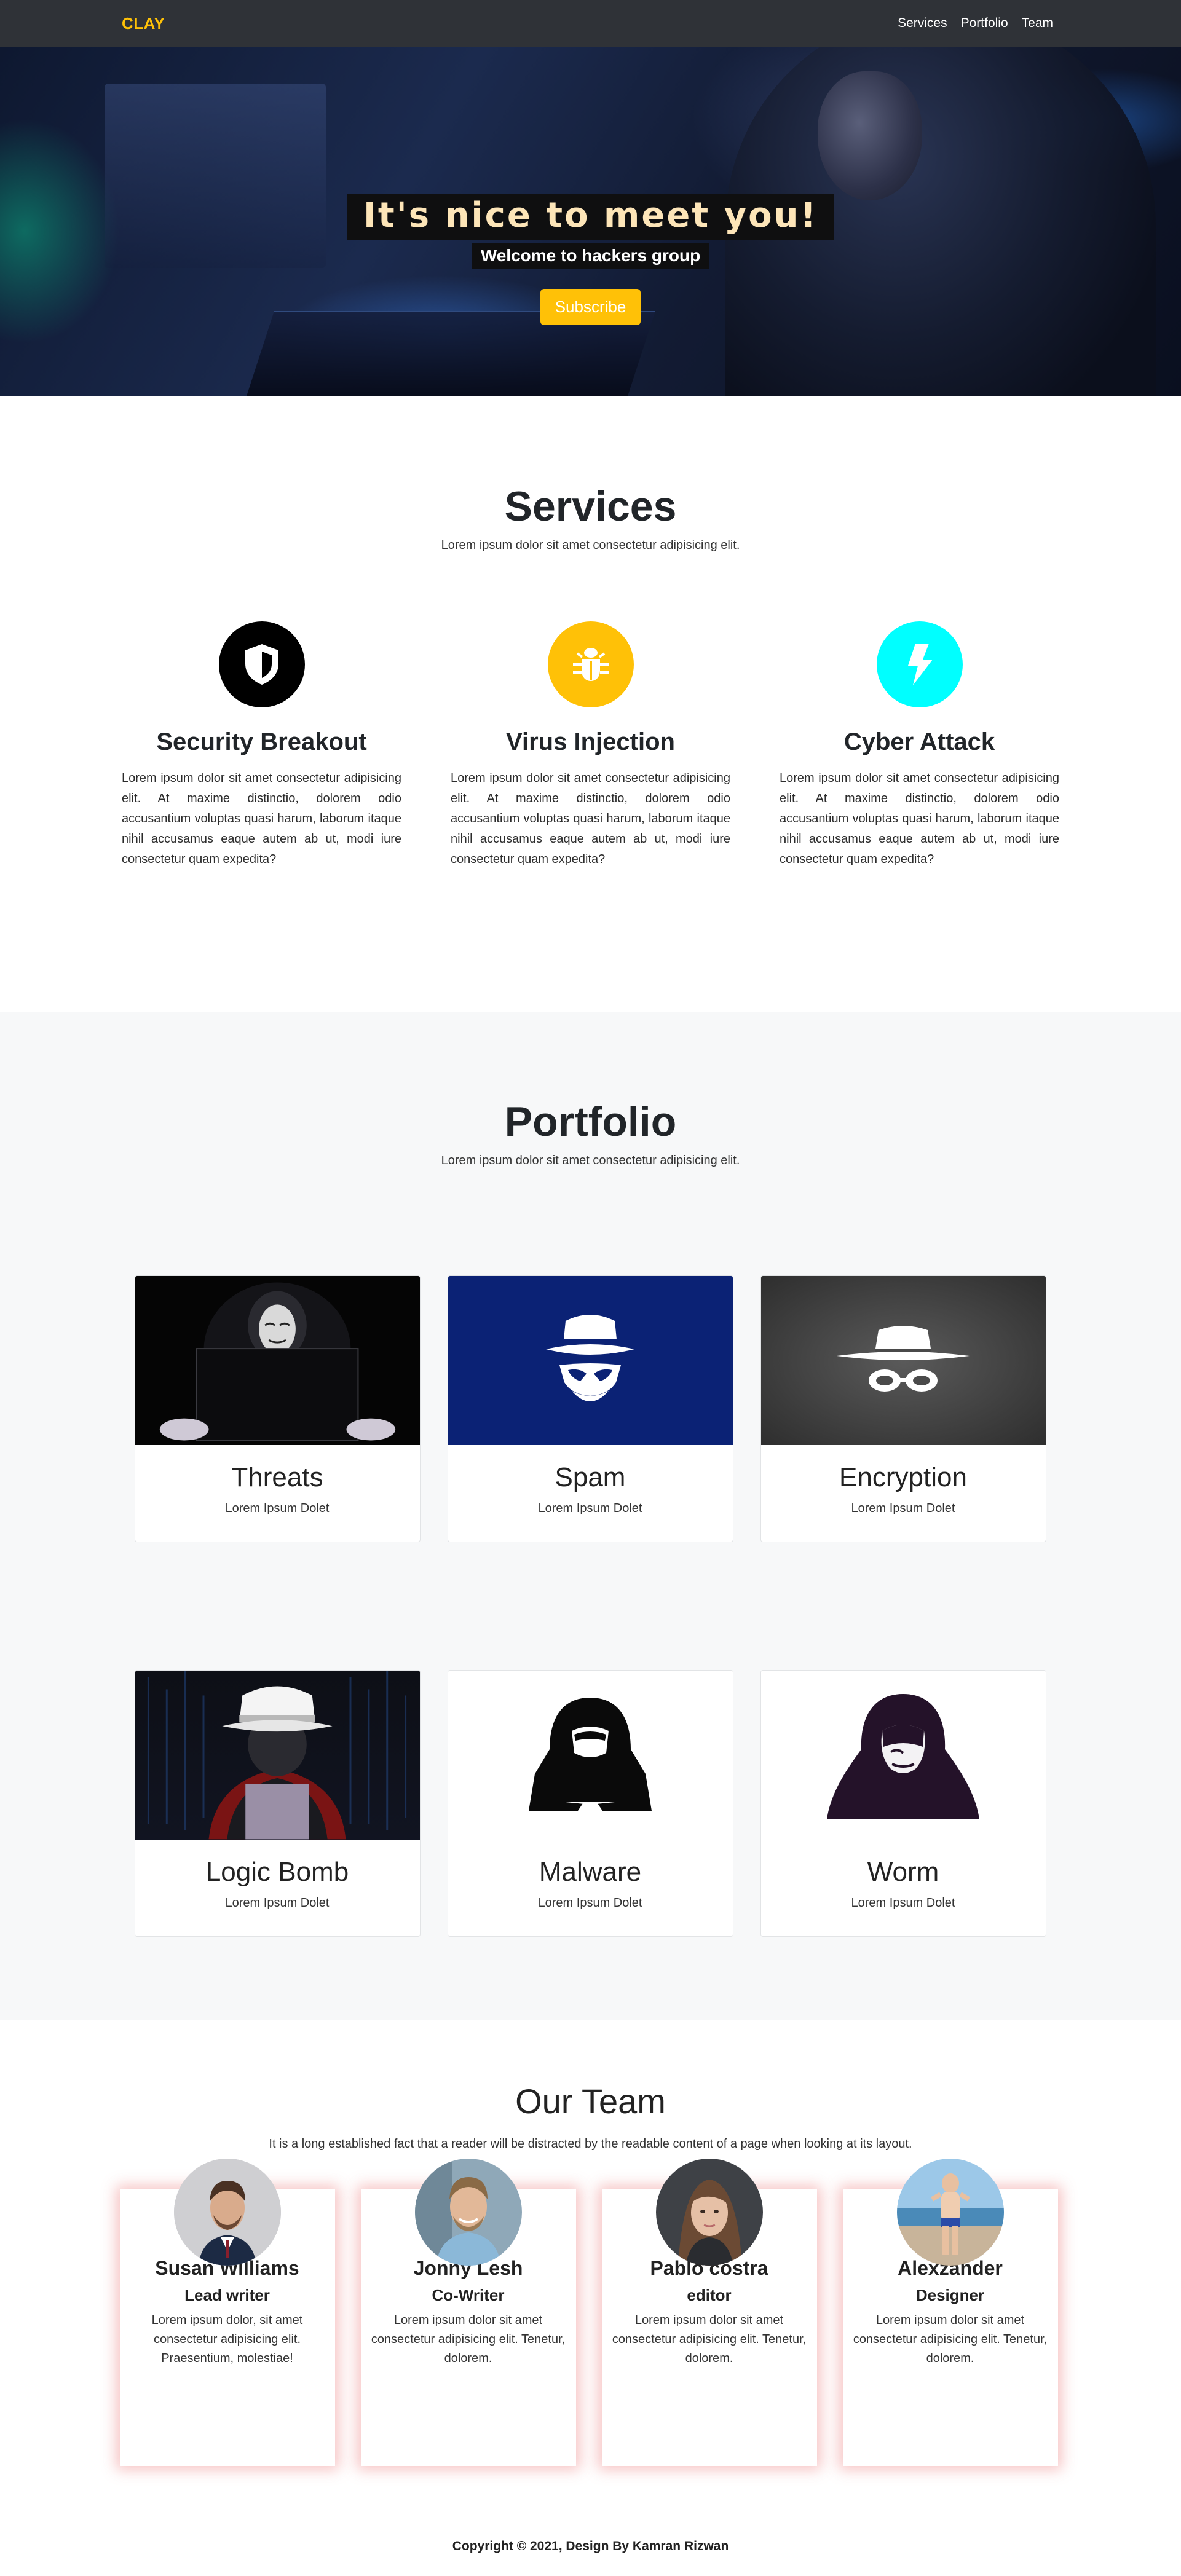 Image resolution: width=1181 pixels, height=2576 pixels. I want to click on nav-links: Services Portfolio Team, so click(975, 24).